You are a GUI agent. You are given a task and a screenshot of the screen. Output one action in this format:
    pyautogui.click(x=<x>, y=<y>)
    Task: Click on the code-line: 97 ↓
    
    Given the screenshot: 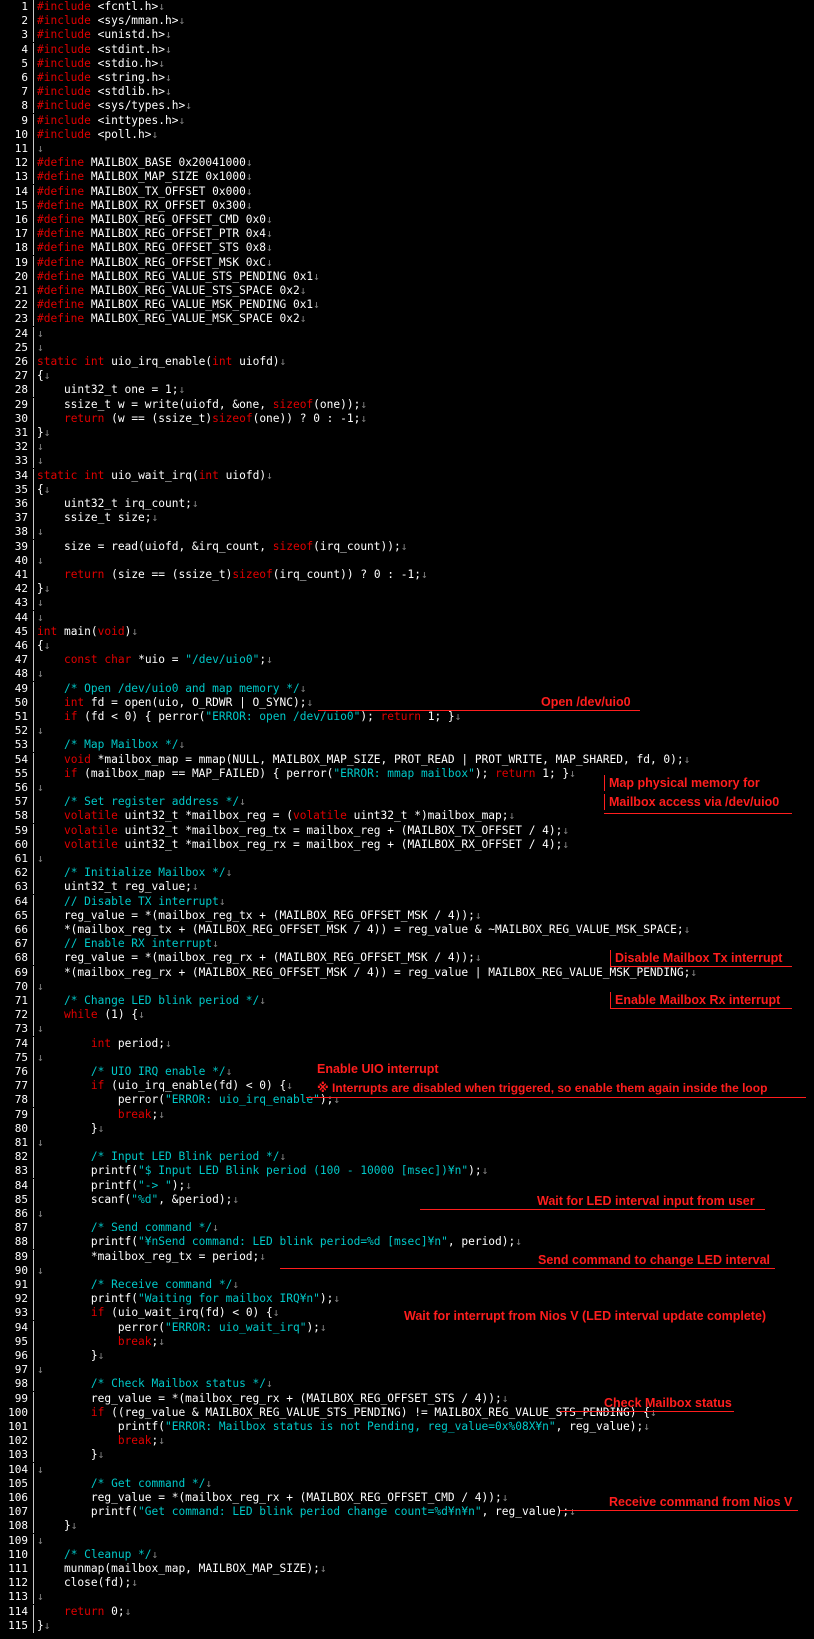 What is the action you would take?
    pyautogui.click(x=407, y=1370)
    